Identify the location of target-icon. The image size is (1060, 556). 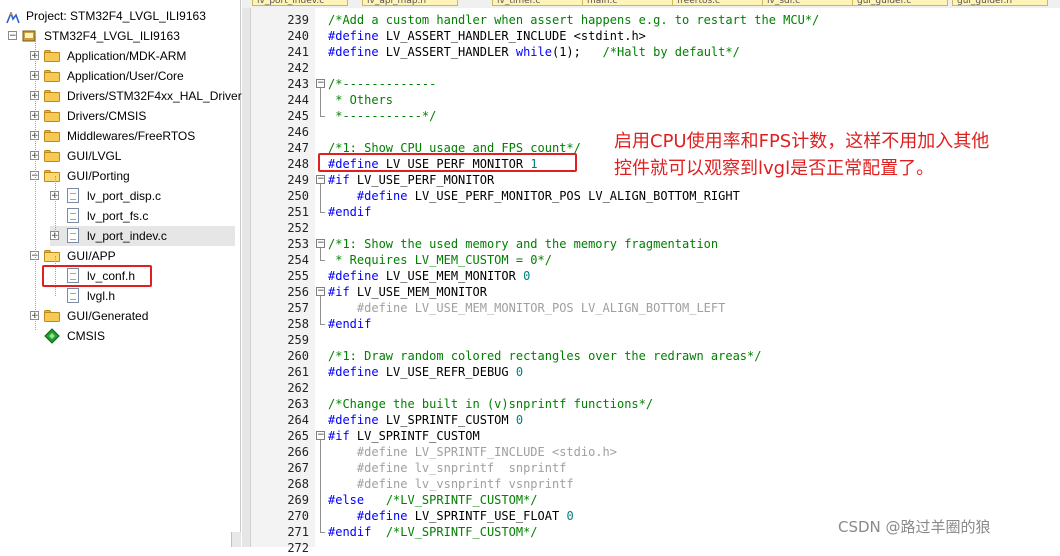
(29, 36).